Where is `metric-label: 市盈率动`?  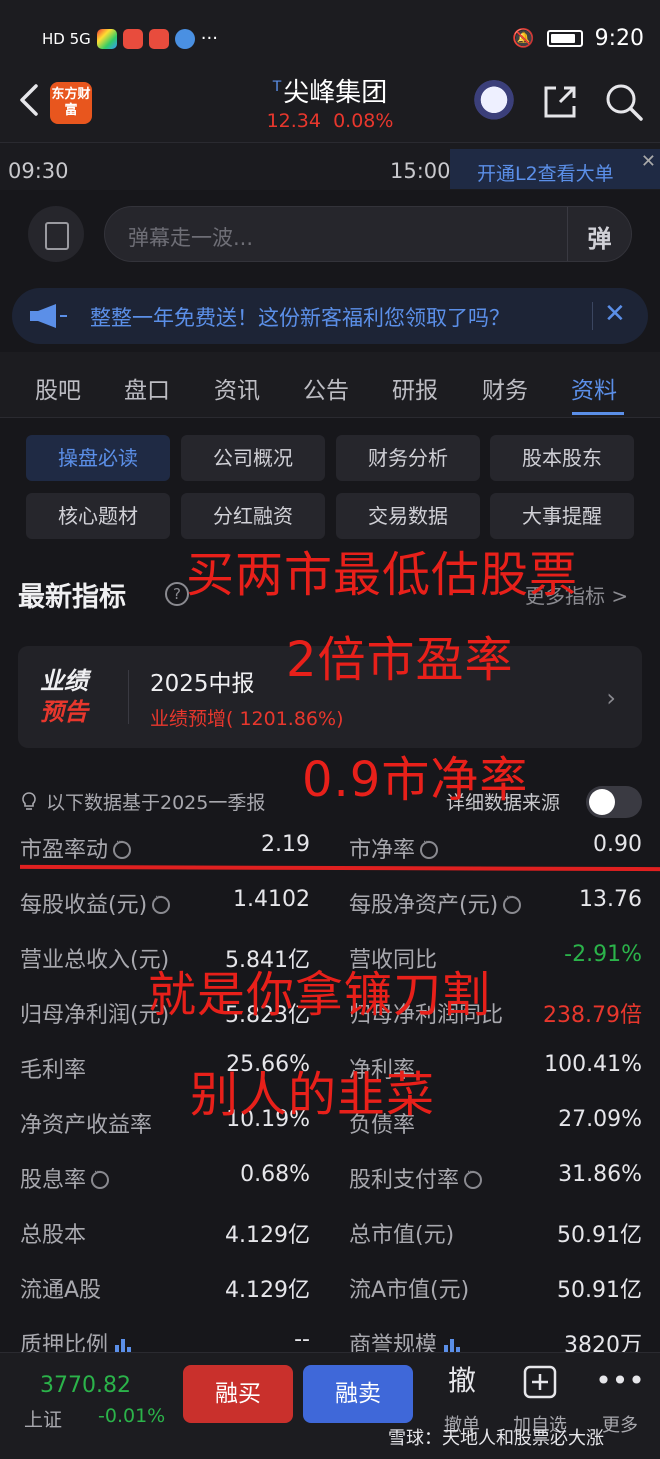
metric-label: 市盈率动 is located at coordinates (76, 848).